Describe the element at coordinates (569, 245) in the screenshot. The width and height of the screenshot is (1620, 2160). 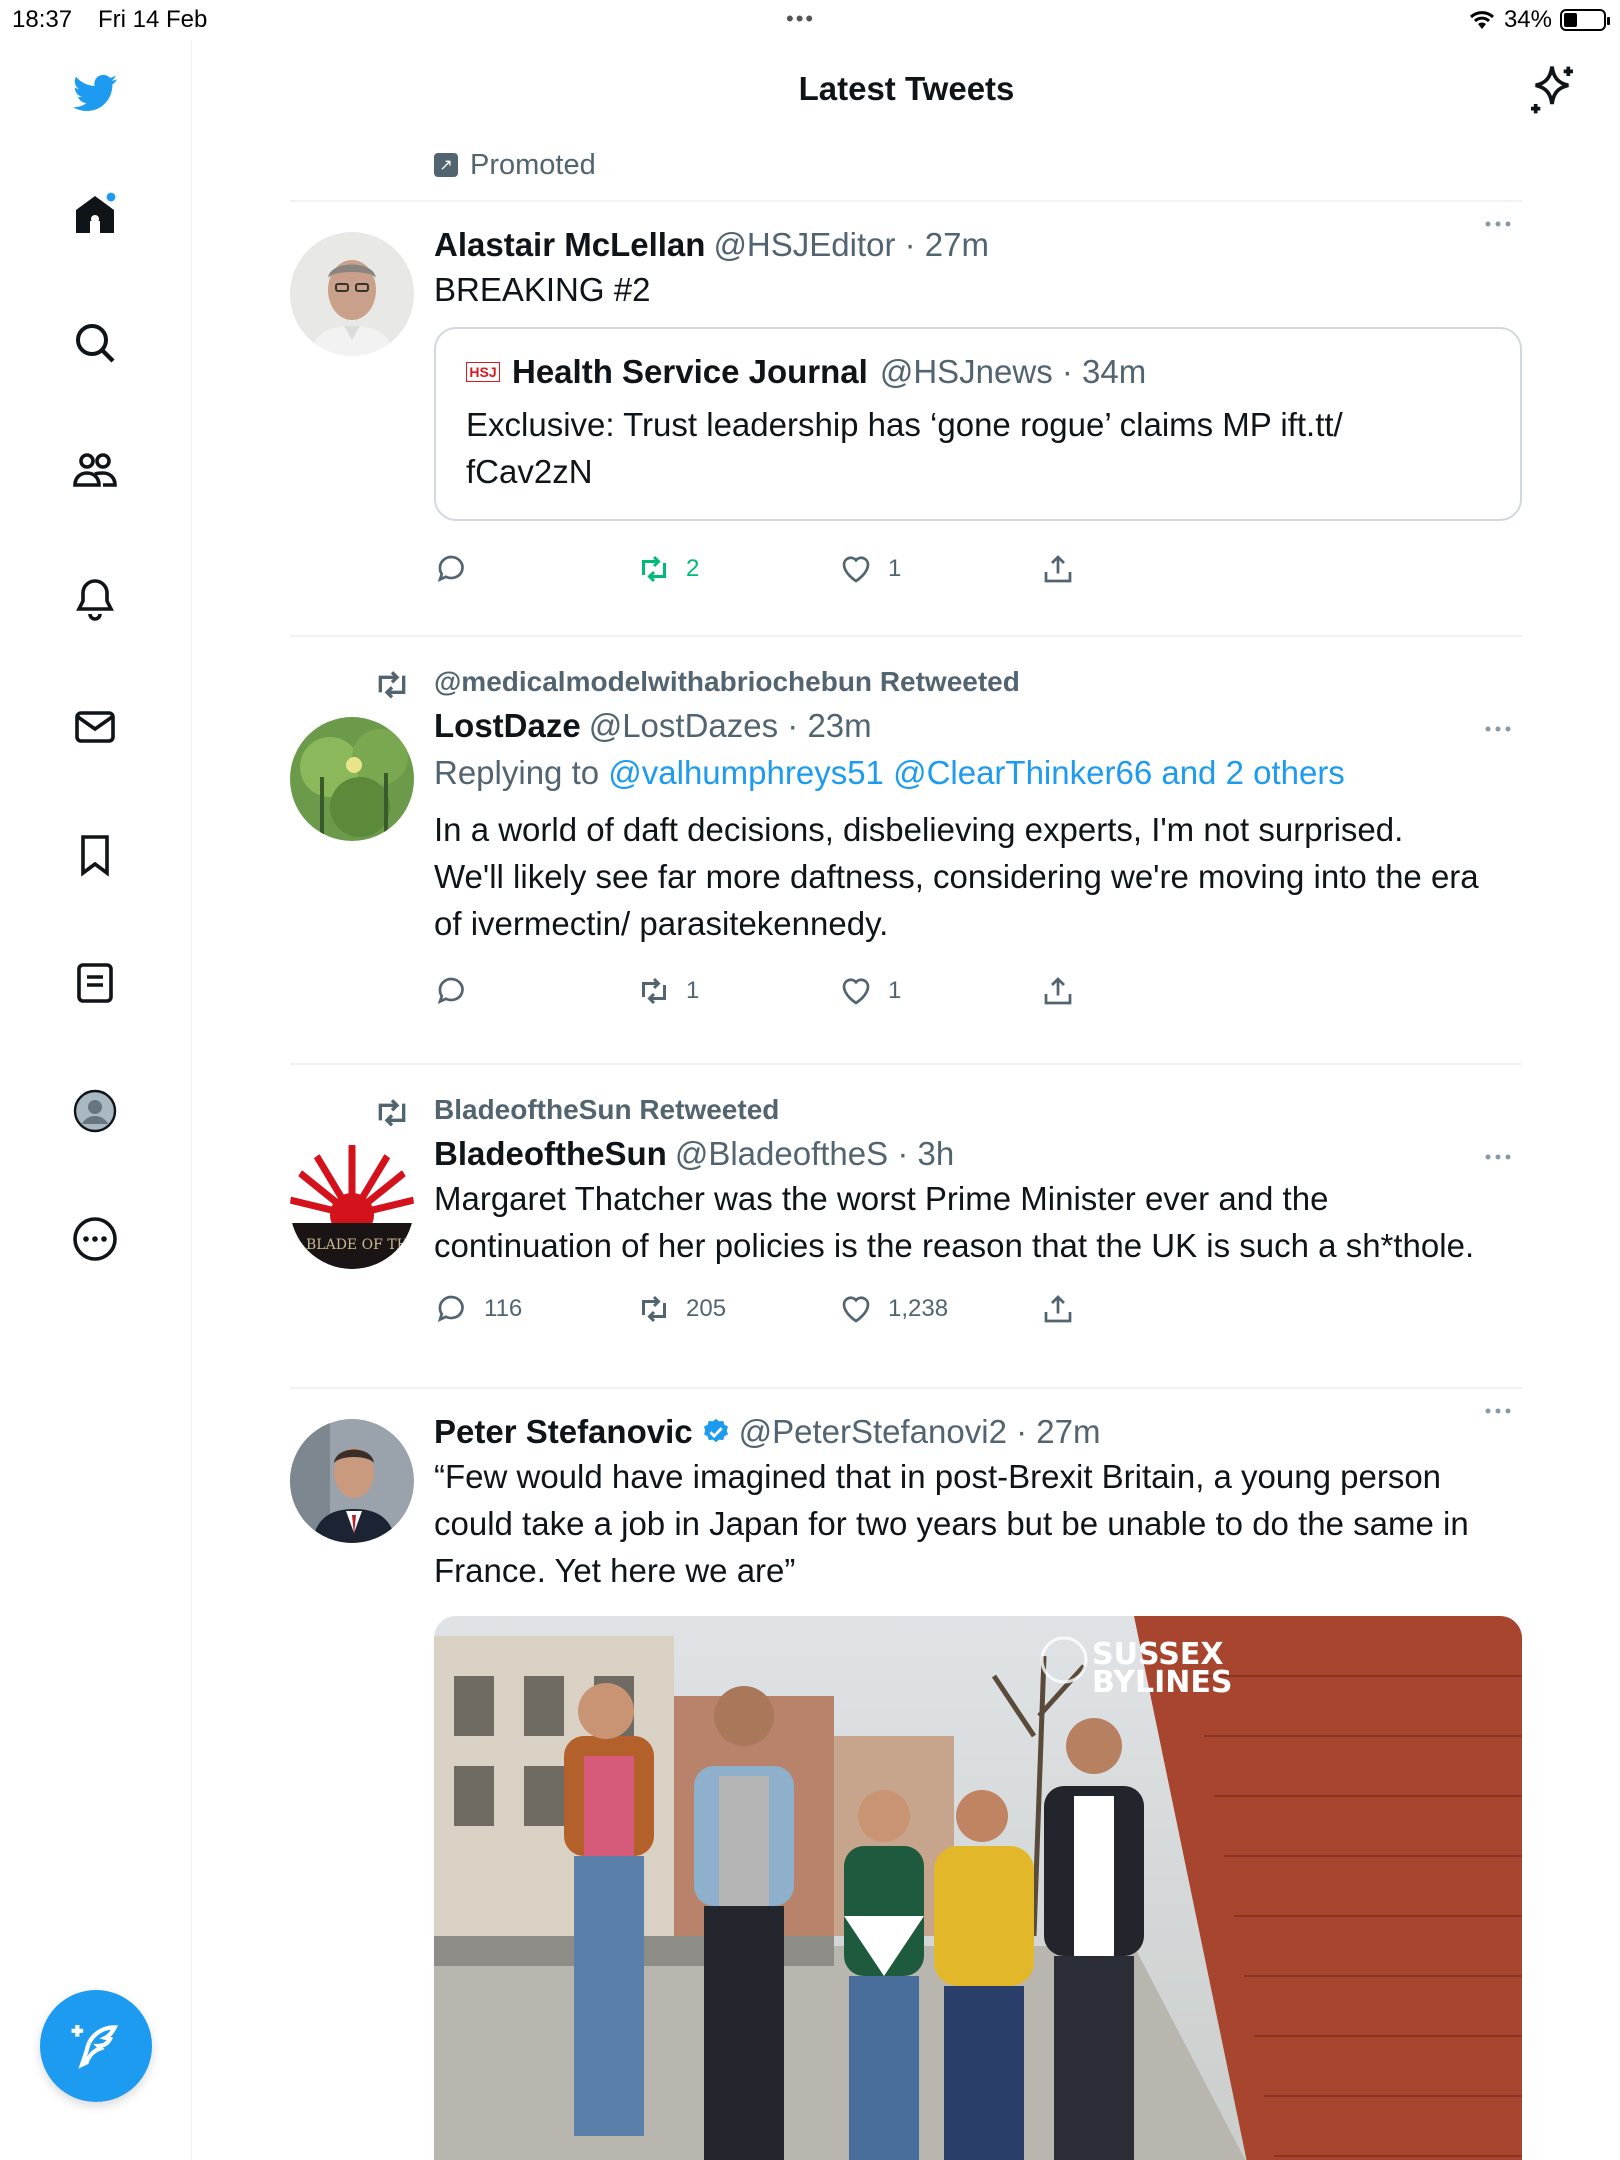
I see `author-name: Alastair McLellan` at that location.